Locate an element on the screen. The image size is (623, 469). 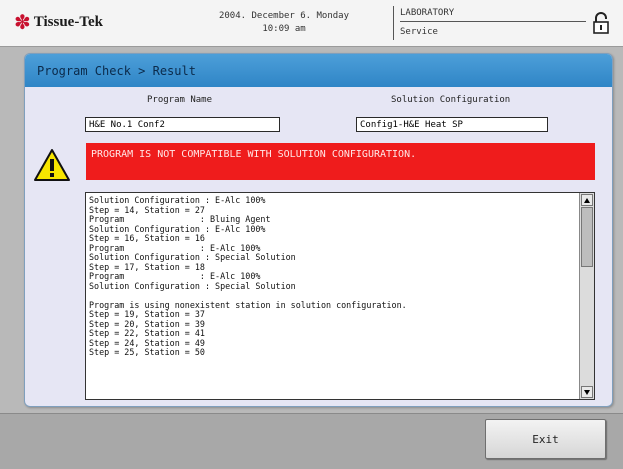
department-info: LABORATORY Service is located at coordinates (493, 22).